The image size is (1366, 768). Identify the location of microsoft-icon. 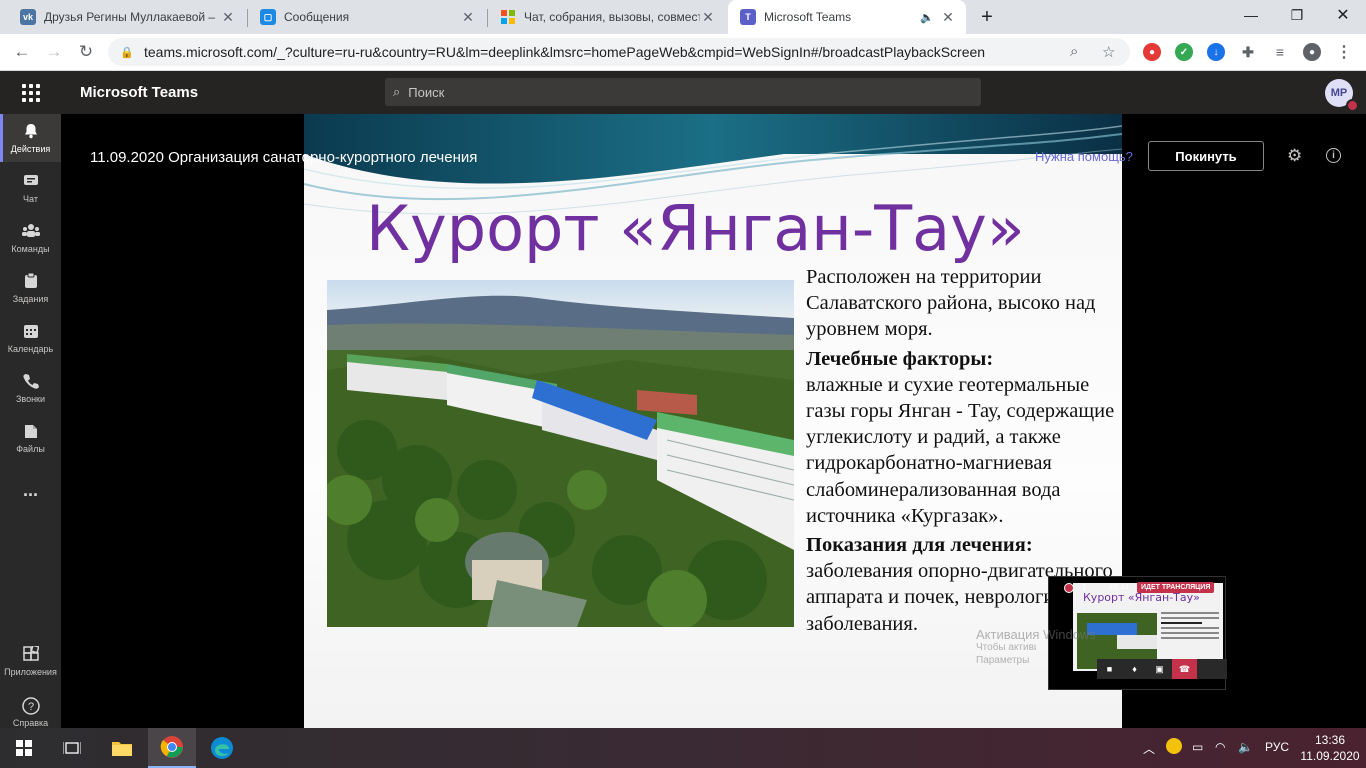
(508, 17).